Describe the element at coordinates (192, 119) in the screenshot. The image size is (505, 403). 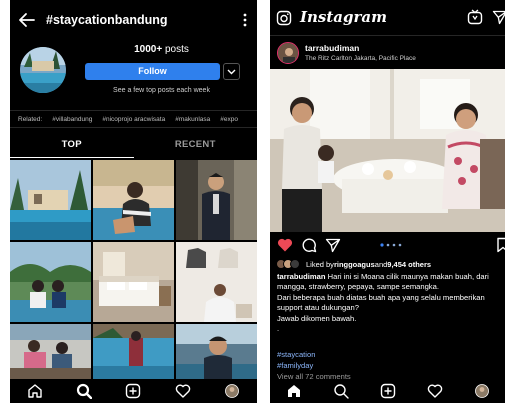
I see `related-tag: #makunlasa` at that location.